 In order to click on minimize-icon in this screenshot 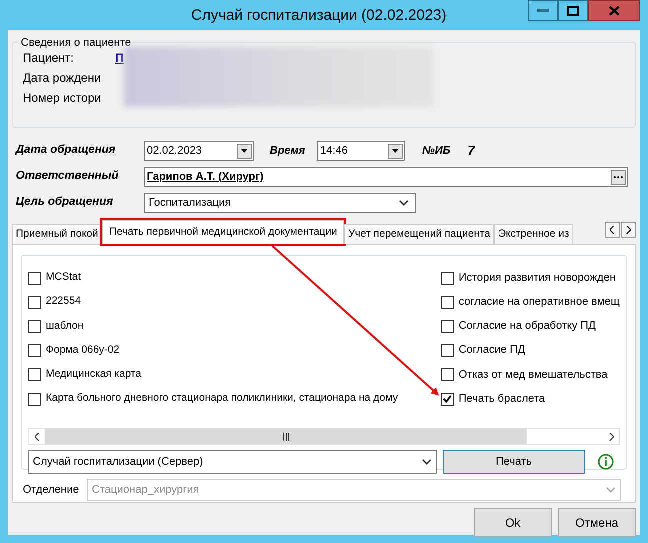, I will do `click(543, 10)`.